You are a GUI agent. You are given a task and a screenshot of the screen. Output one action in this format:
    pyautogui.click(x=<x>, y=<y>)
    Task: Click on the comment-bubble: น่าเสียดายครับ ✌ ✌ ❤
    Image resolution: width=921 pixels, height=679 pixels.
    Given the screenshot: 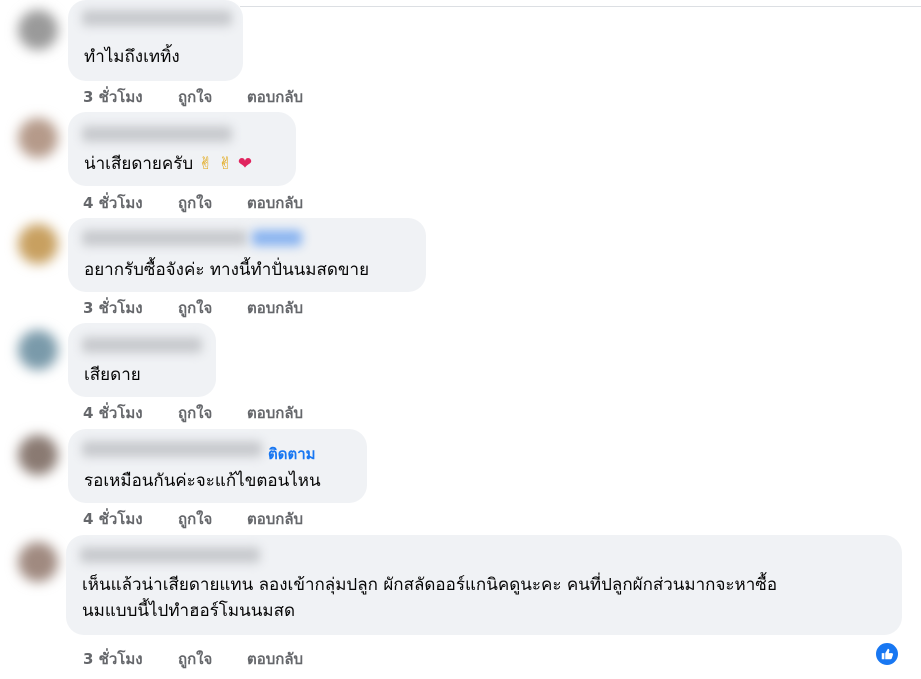 What is the action you would take?
    pyautogui.click(x=182, y=149)
    